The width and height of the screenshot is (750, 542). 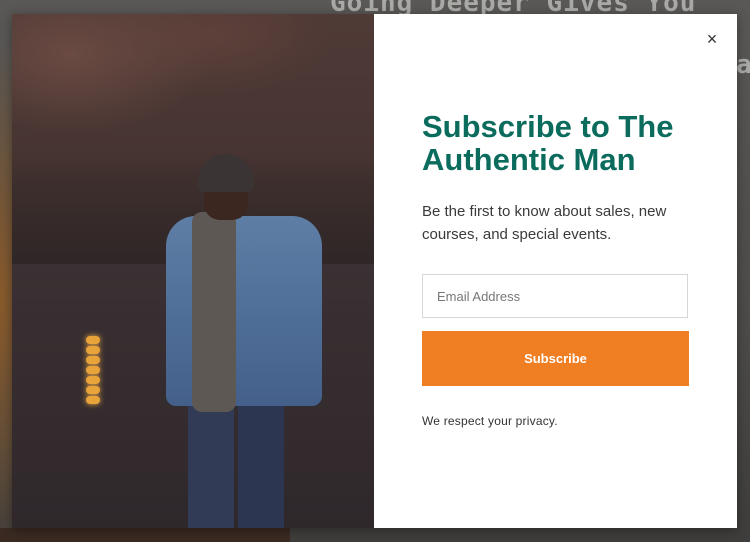 I want to click on person-jeans-left, so click(x=211, y=466).